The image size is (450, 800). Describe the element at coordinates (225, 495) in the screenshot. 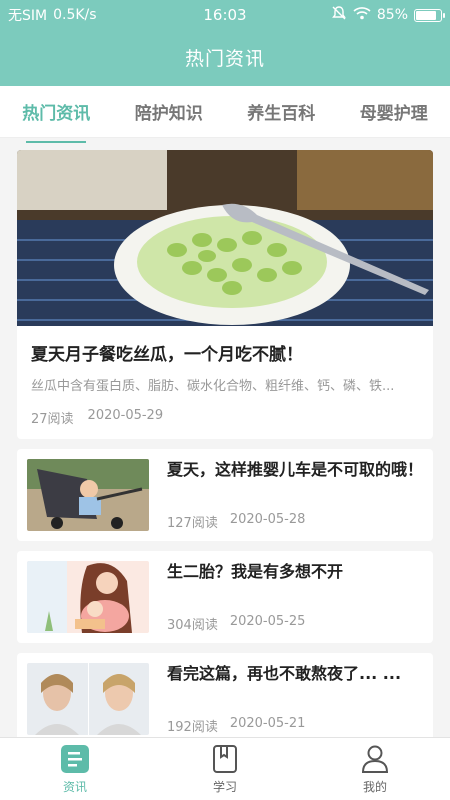

I see `list-item: 夏天，这样推婴儿车是不可取的哦！ 127阅读 2020-05-28` at that location.